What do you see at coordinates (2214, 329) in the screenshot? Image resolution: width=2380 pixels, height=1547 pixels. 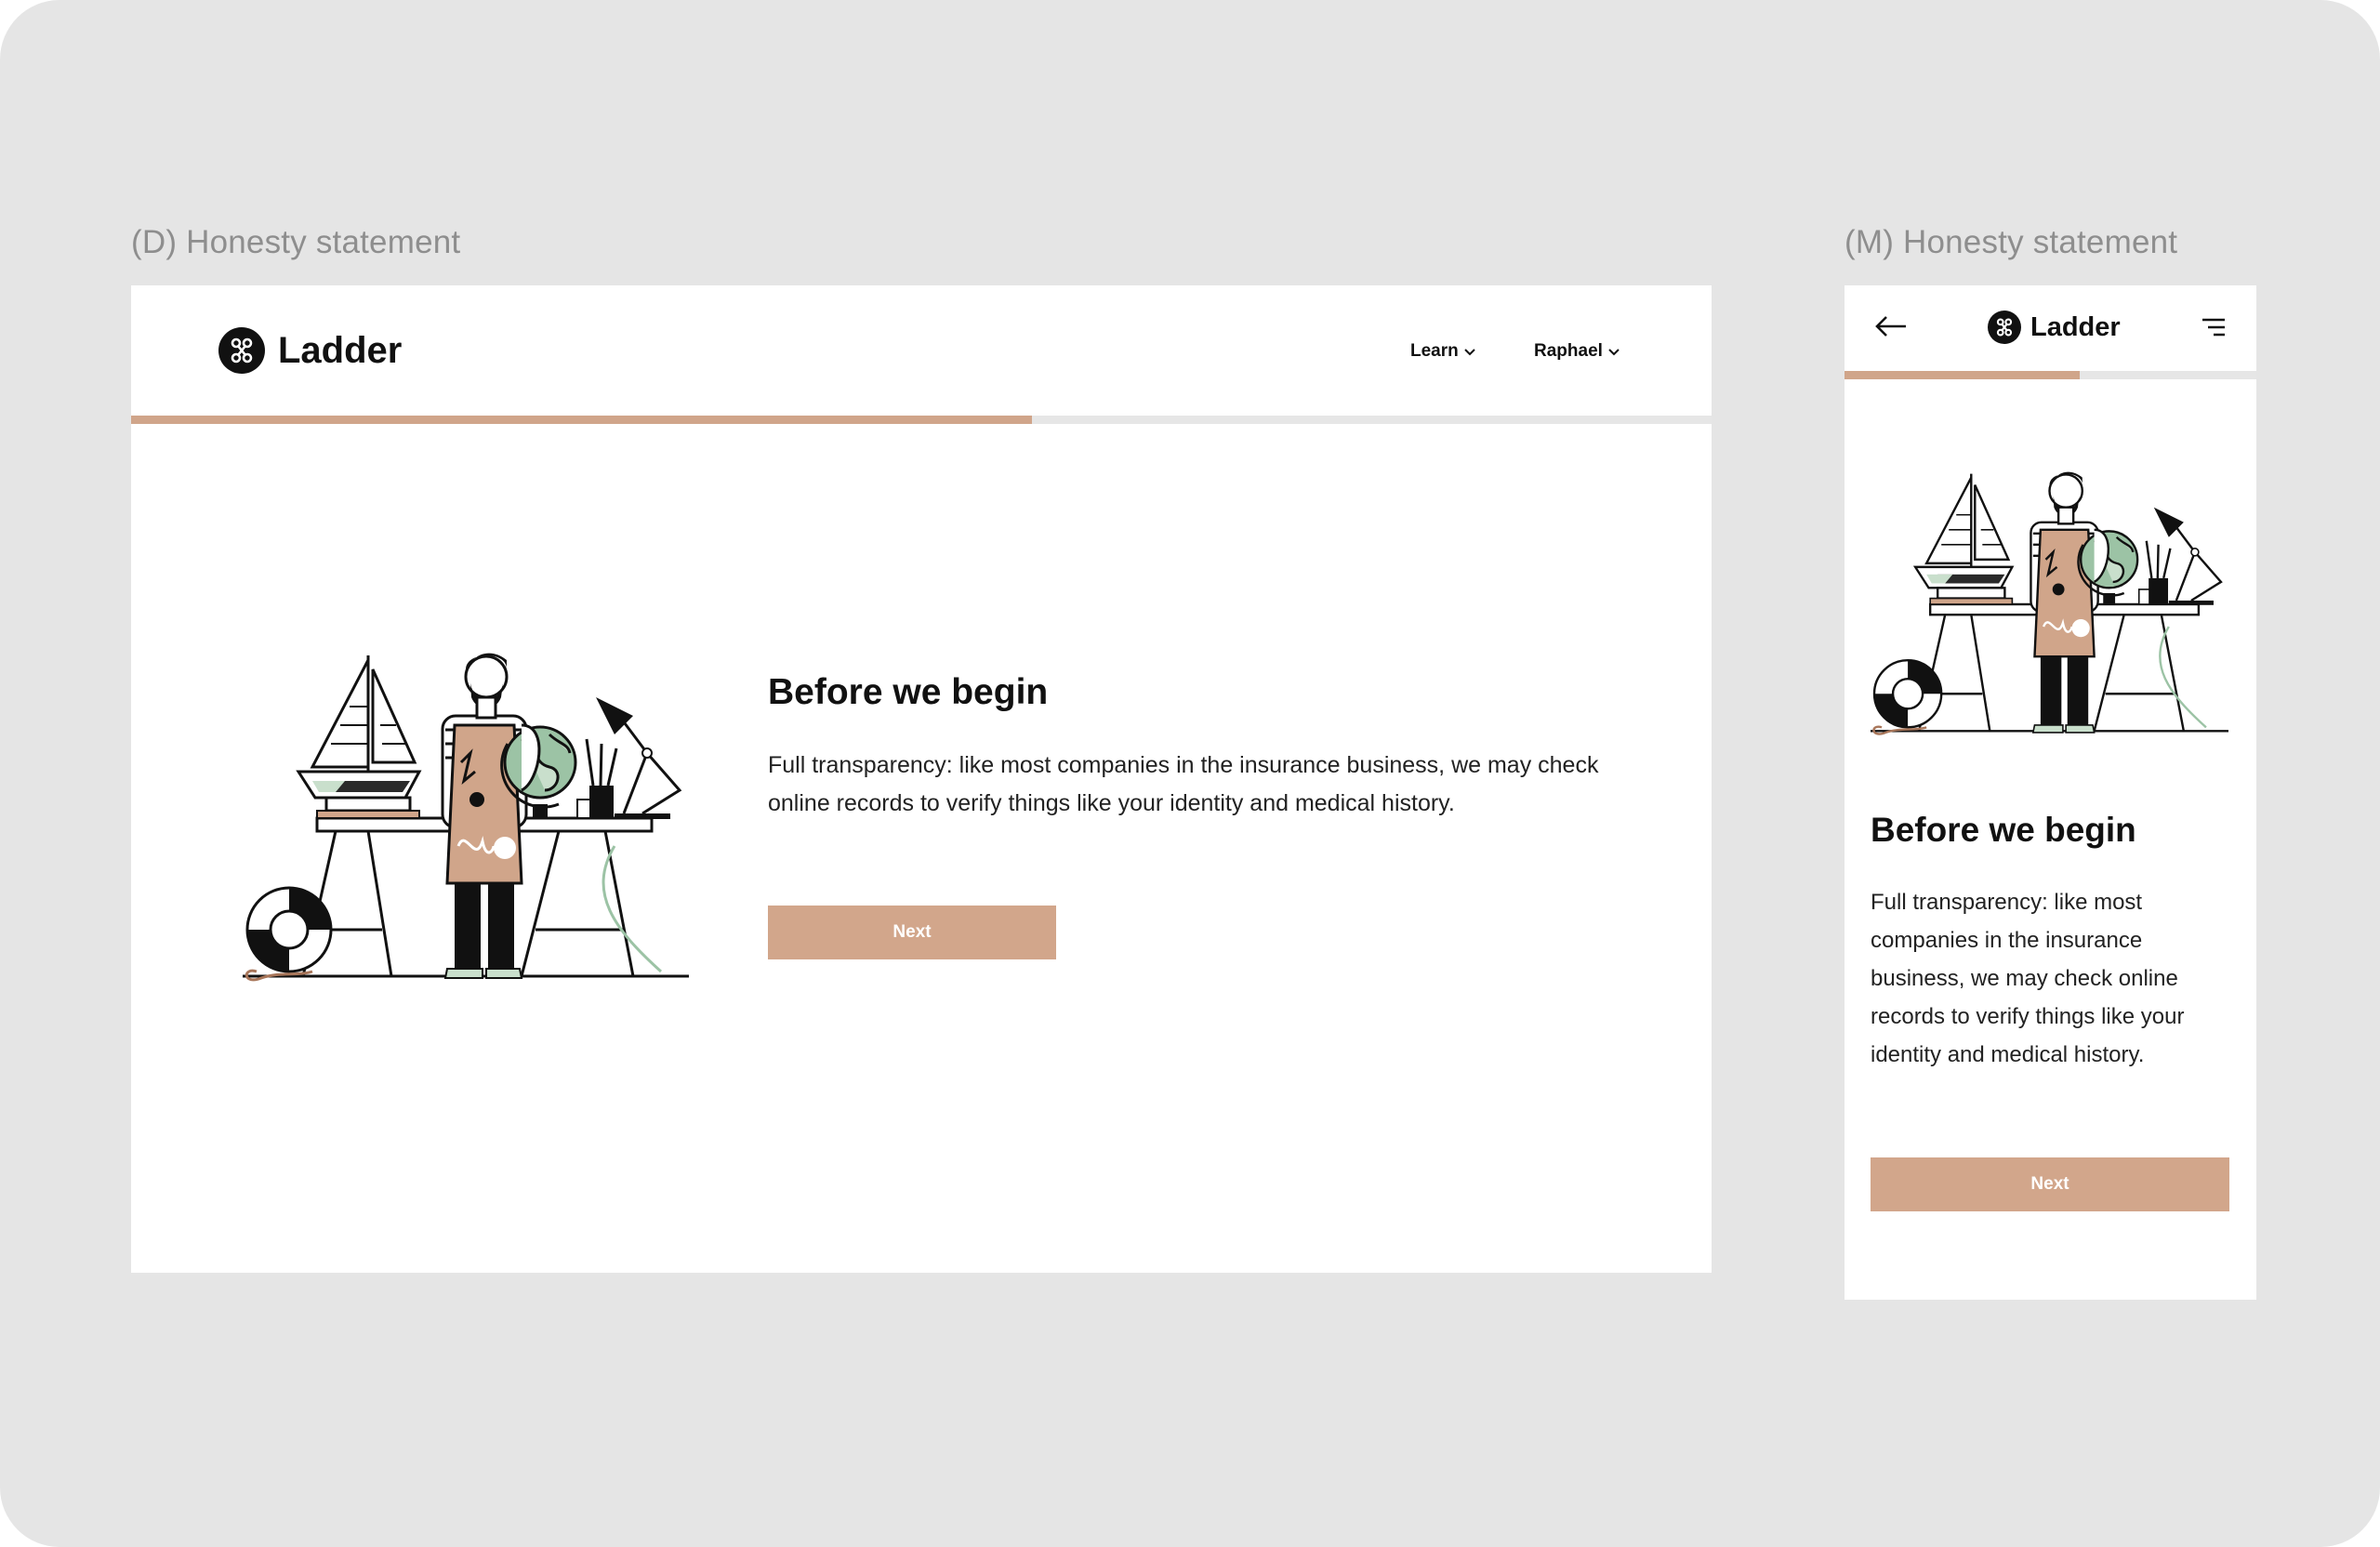 I see `menu-icon` at bounding box center [2214, 329].